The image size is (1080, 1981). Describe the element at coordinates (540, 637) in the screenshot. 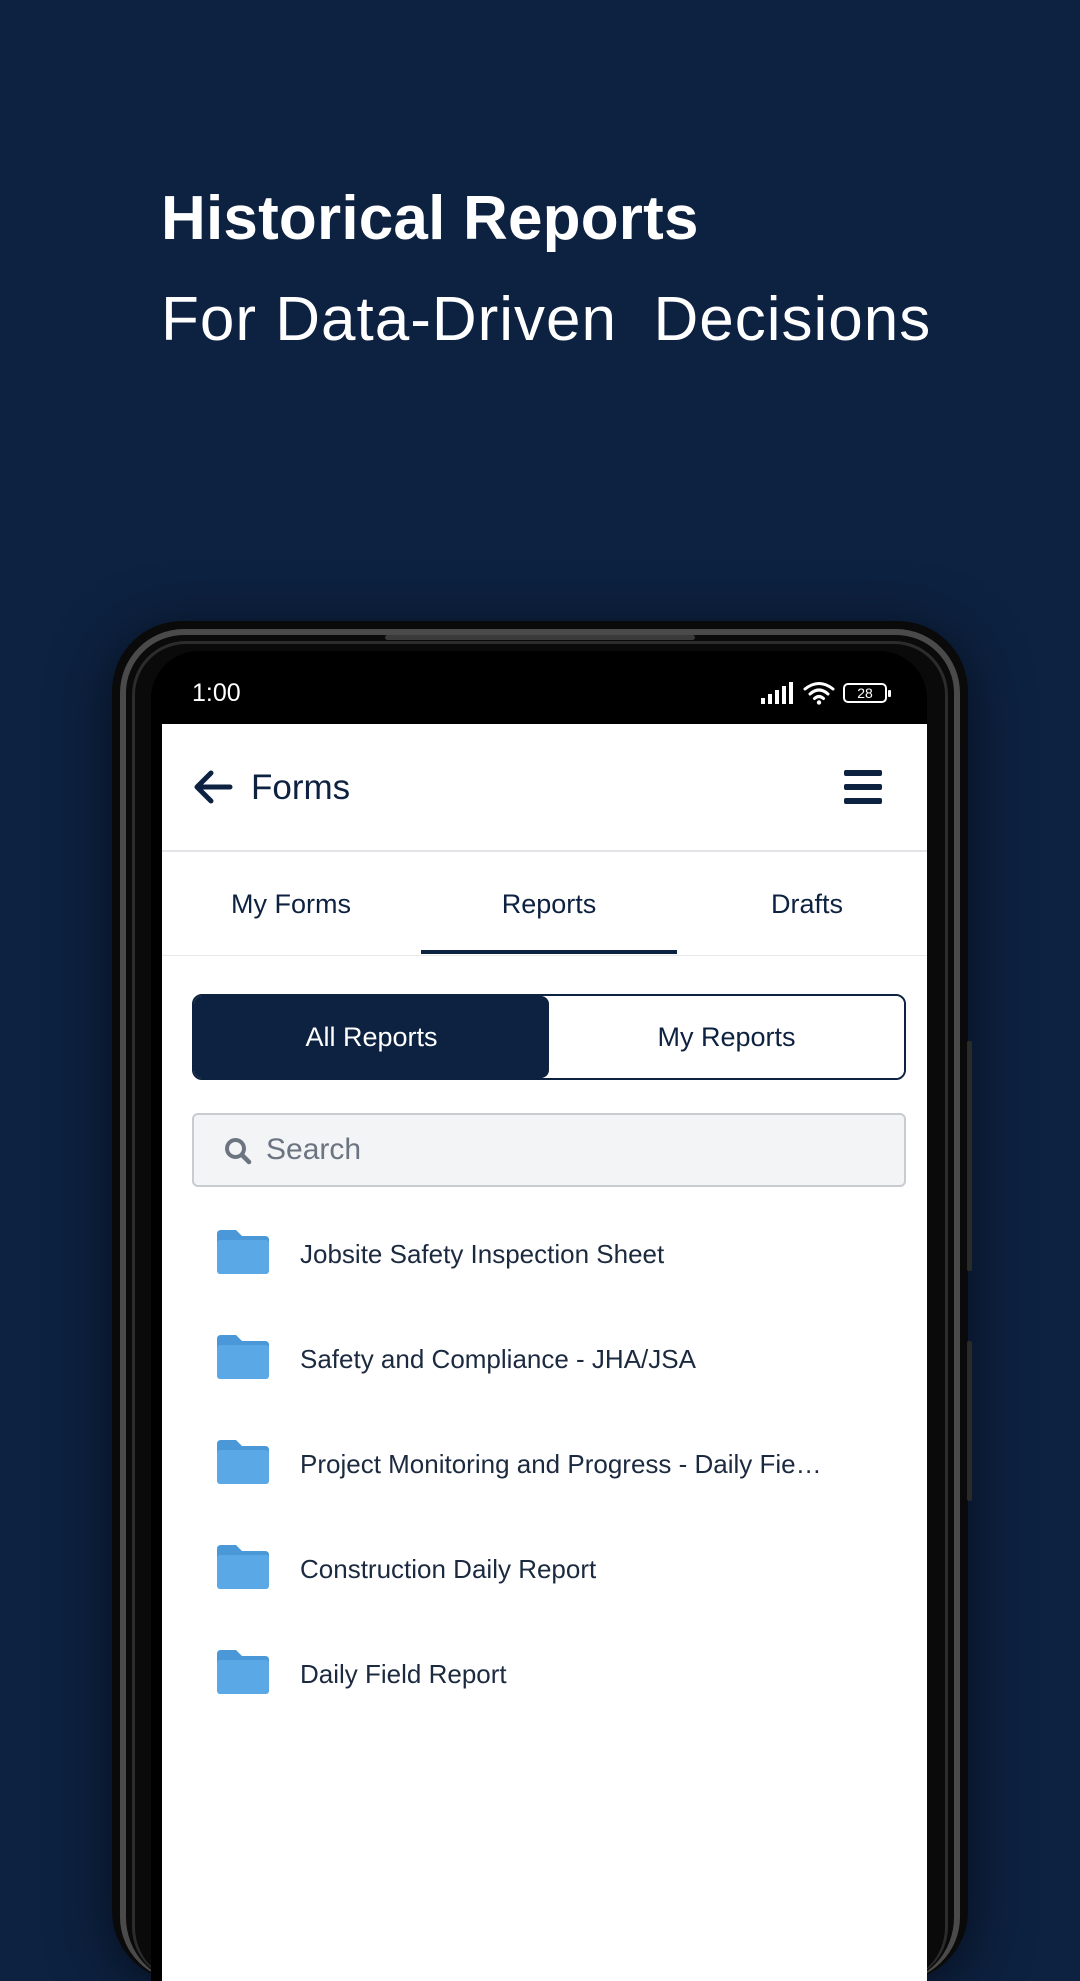

I see `phone-speaker` at that location.